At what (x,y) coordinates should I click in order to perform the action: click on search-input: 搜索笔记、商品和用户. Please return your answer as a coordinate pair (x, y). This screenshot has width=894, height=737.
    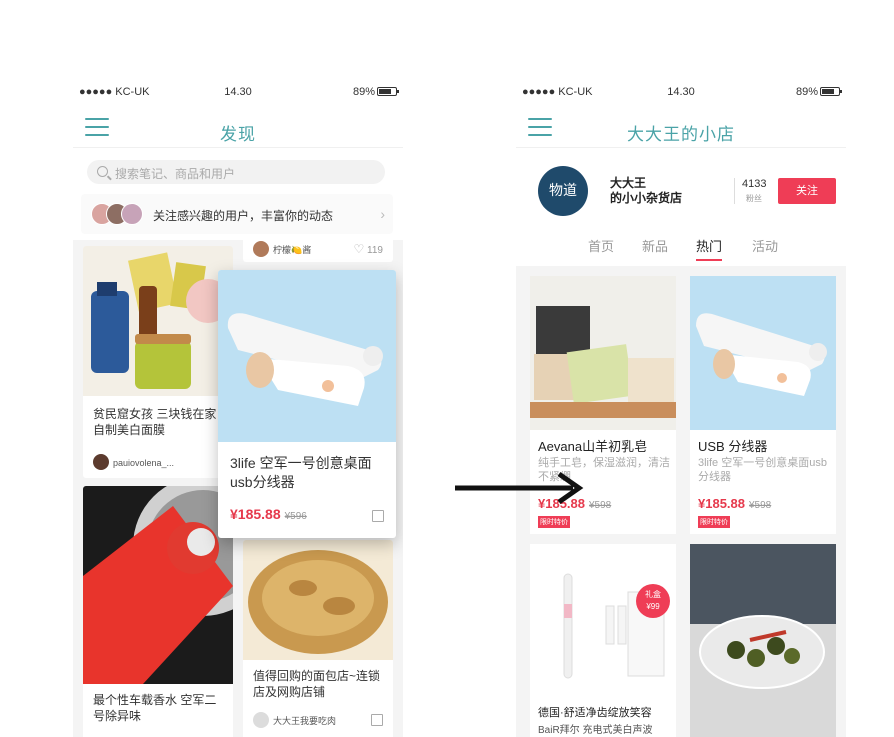
    Looking at the image, I should click on (236, 172).